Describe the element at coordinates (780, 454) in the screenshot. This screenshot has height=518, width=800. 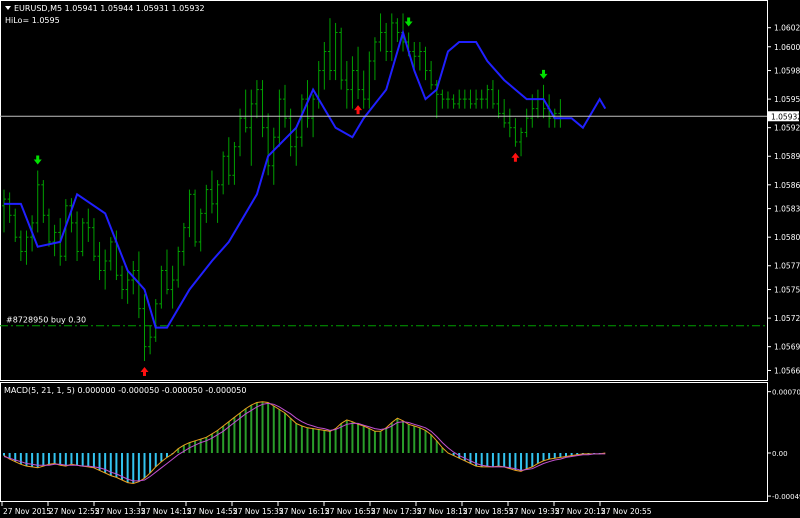
I see `macd-tick-label: 0.00` at that location.